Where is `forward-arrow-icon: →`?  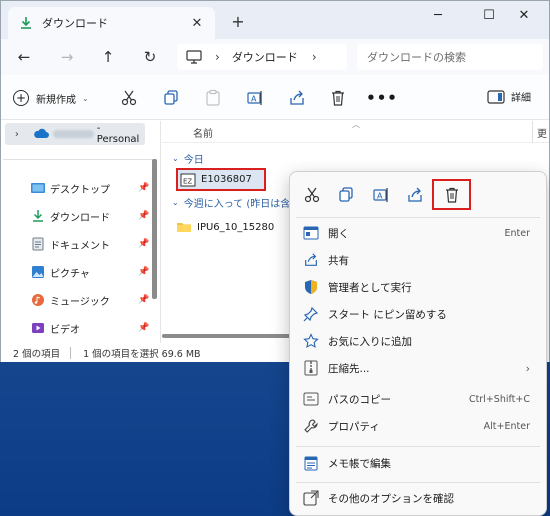 forward-arrow-icon: → is located at coordinates (67, 57).